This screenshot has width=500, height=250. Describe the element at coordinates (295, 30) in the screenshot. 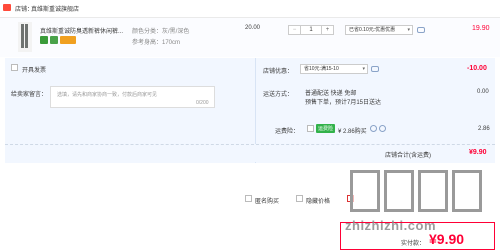

I see `quantity-minus-button: −` at that location.